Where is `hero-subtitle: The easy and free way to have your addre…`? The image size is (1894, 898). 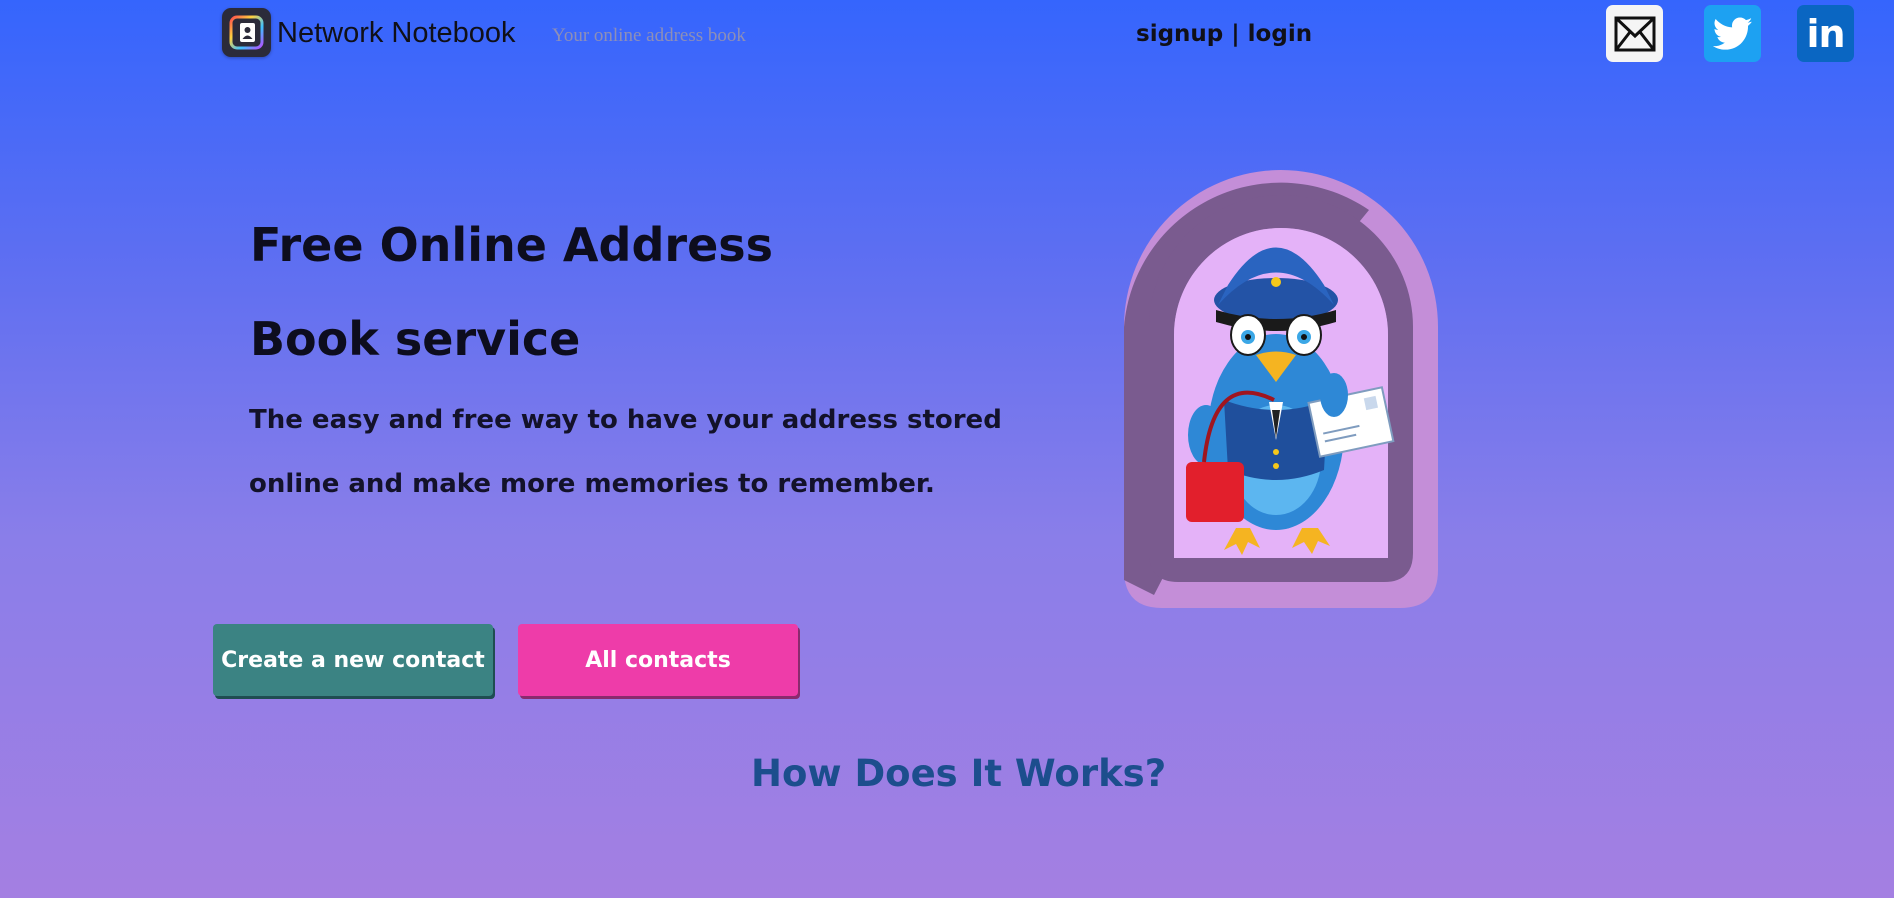 hero-subtitle: The easy and free way to have your addre… is located at coordinates (625, 452).